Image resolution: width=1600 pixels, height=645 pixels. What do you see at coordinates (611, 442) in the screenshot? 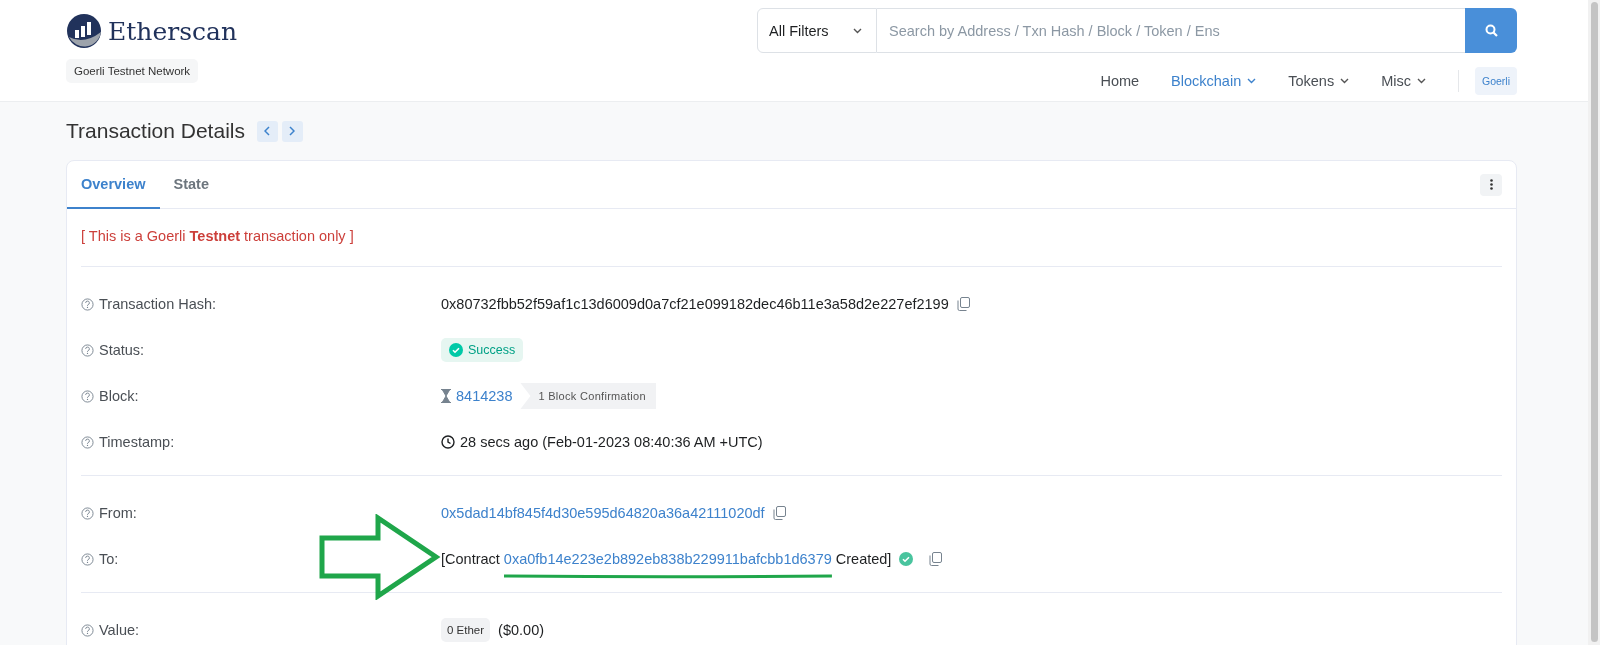
I see `timestamp-text: 28 secs ago (Feb-01-2023 08:40:36 AM +UTC)` at bounding box center [611, 442].